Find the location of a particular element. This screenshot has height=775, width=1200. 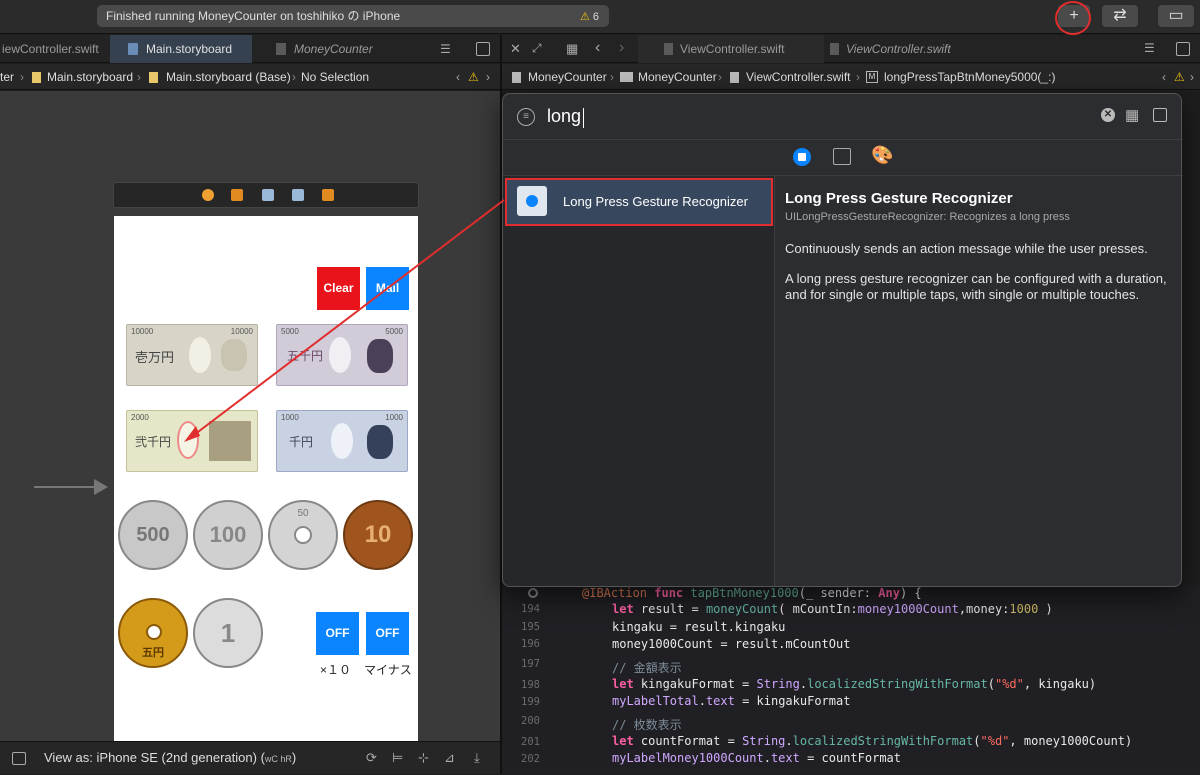

view-controller-icon is located at coordinates (208, 195).